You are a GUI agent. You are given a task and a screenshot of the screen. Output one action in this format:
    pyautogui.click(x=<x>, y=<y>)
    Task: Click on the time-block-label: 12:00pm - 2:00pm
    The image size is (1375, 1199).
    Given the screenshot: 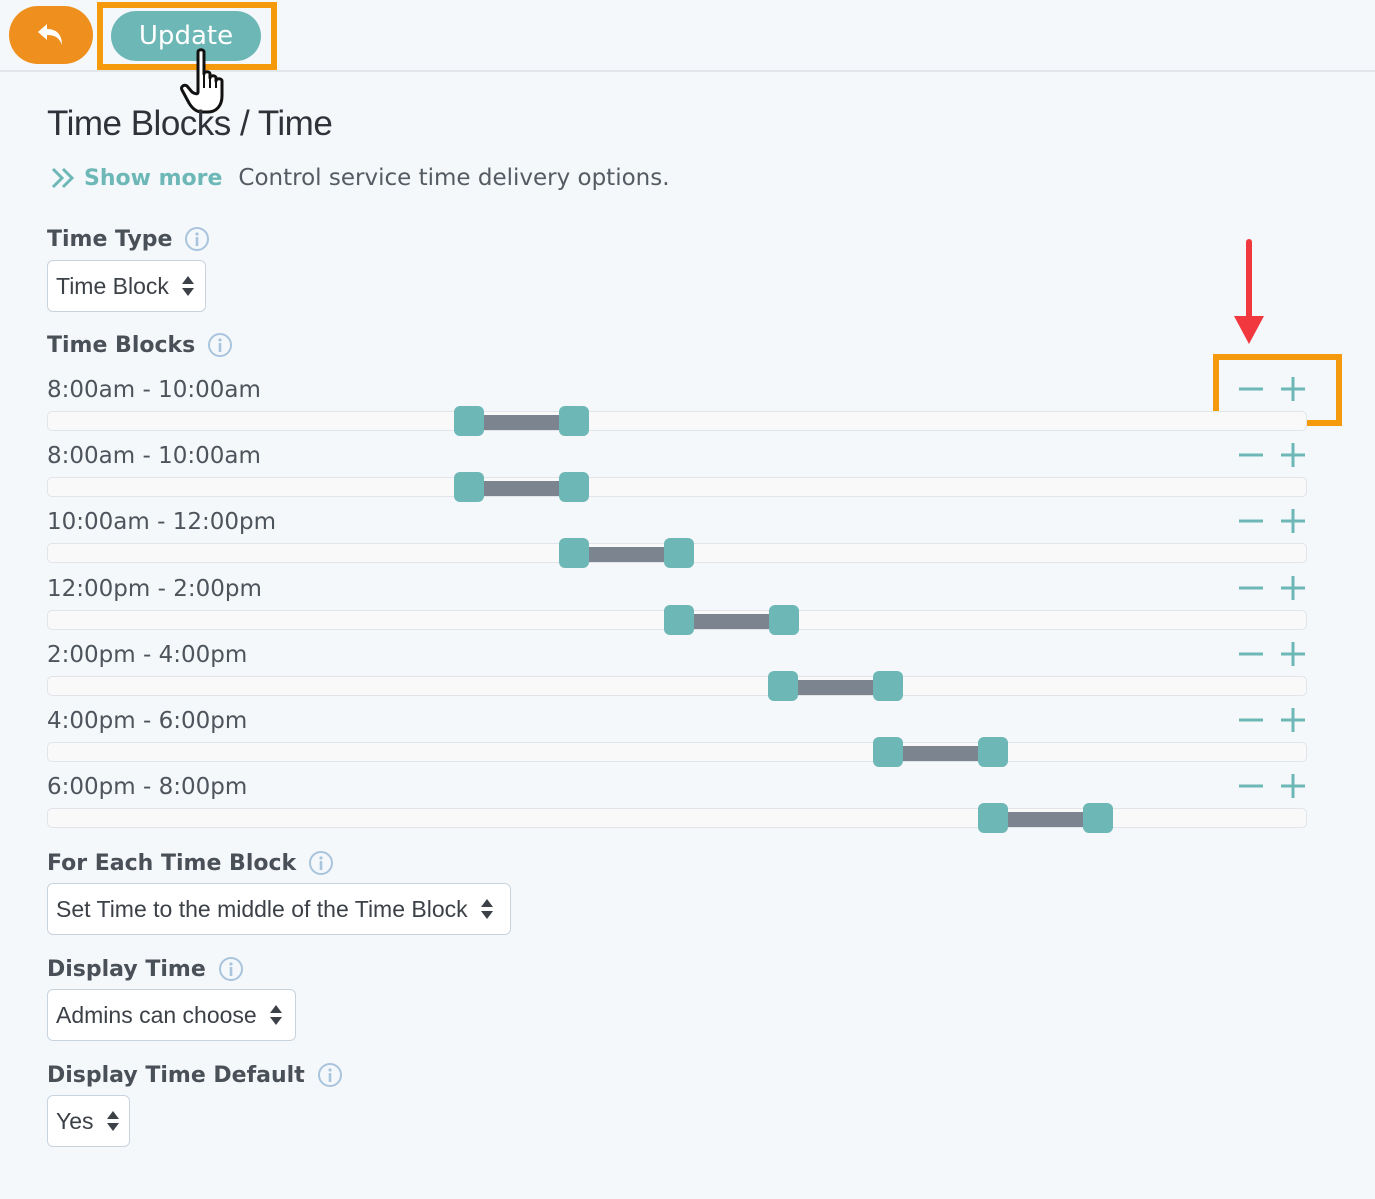 What is the action you would take?
    pyautogui.click(x=154, y=589)
    